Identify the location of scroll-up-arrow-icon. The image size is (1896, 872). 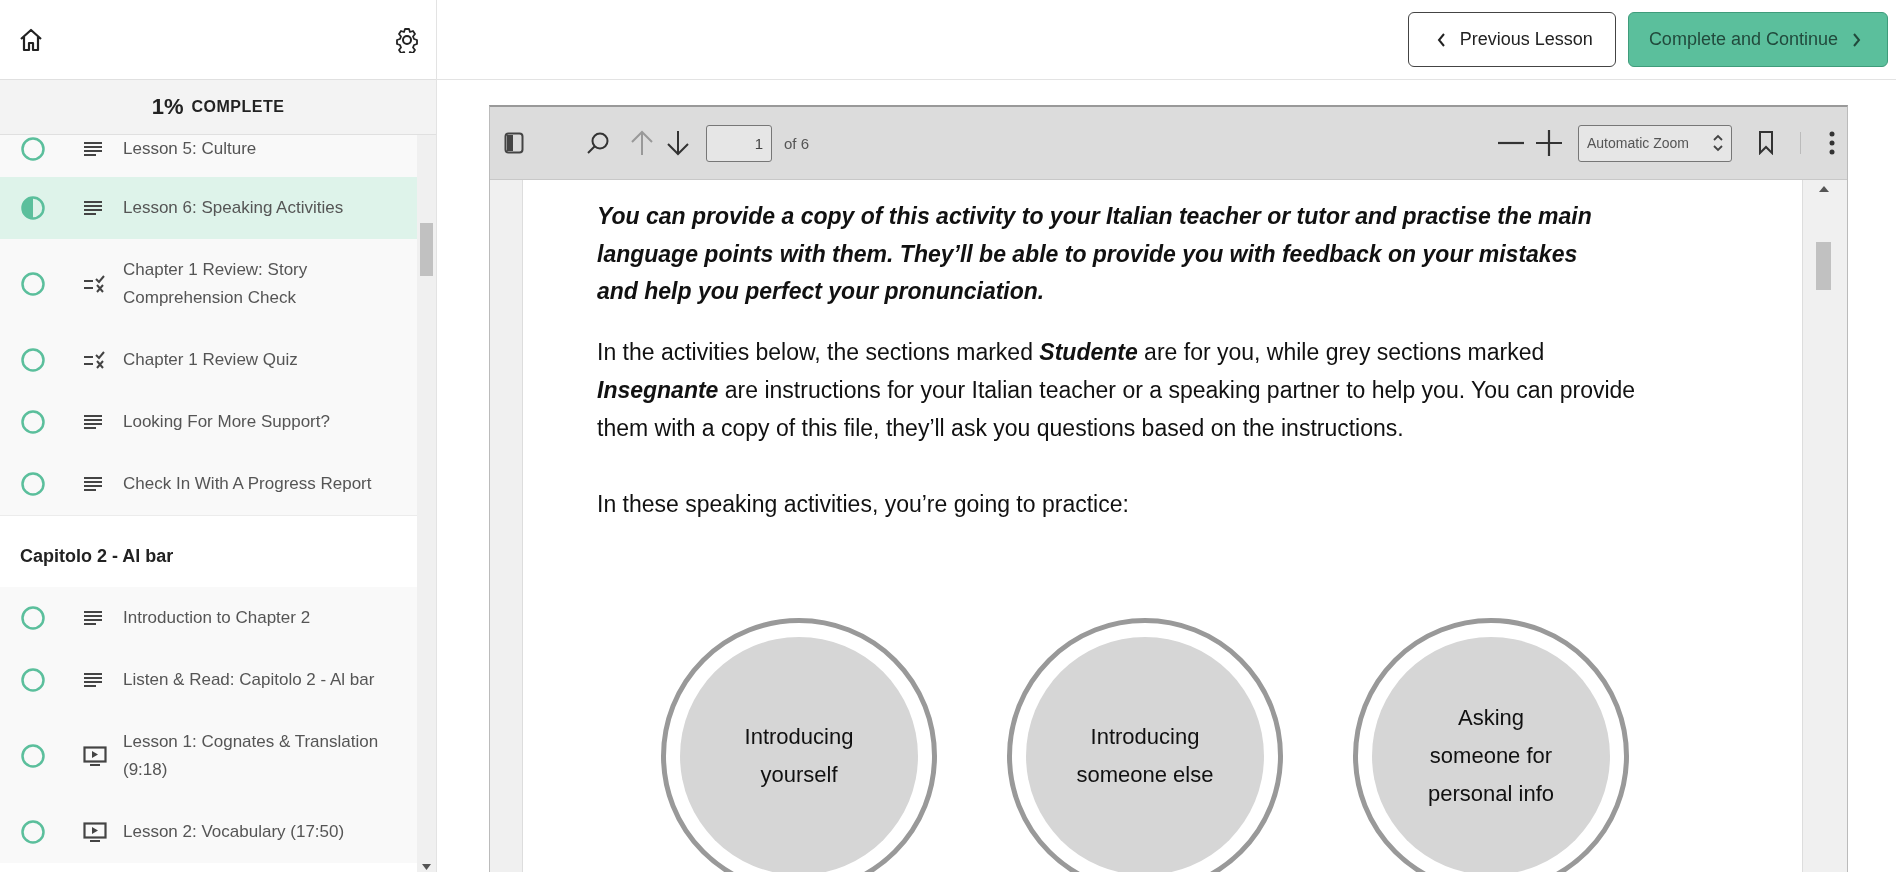
(1824, 189).